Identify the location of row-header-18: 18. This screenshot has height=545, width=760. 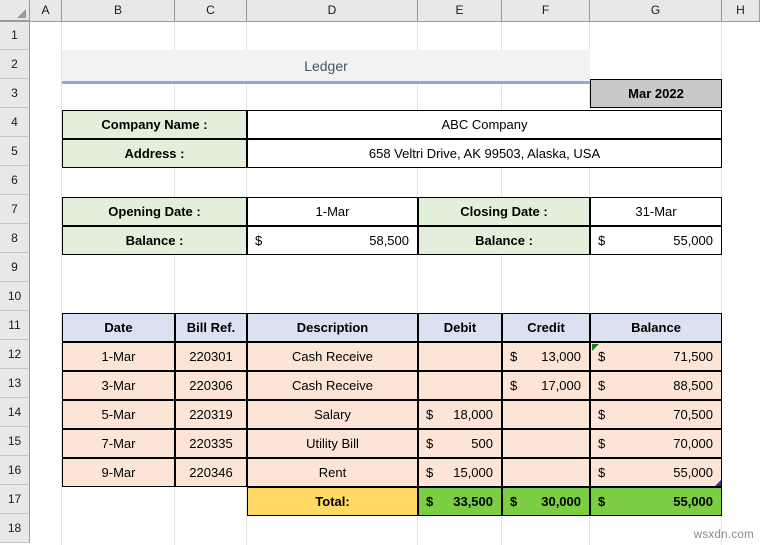
(15, 528).